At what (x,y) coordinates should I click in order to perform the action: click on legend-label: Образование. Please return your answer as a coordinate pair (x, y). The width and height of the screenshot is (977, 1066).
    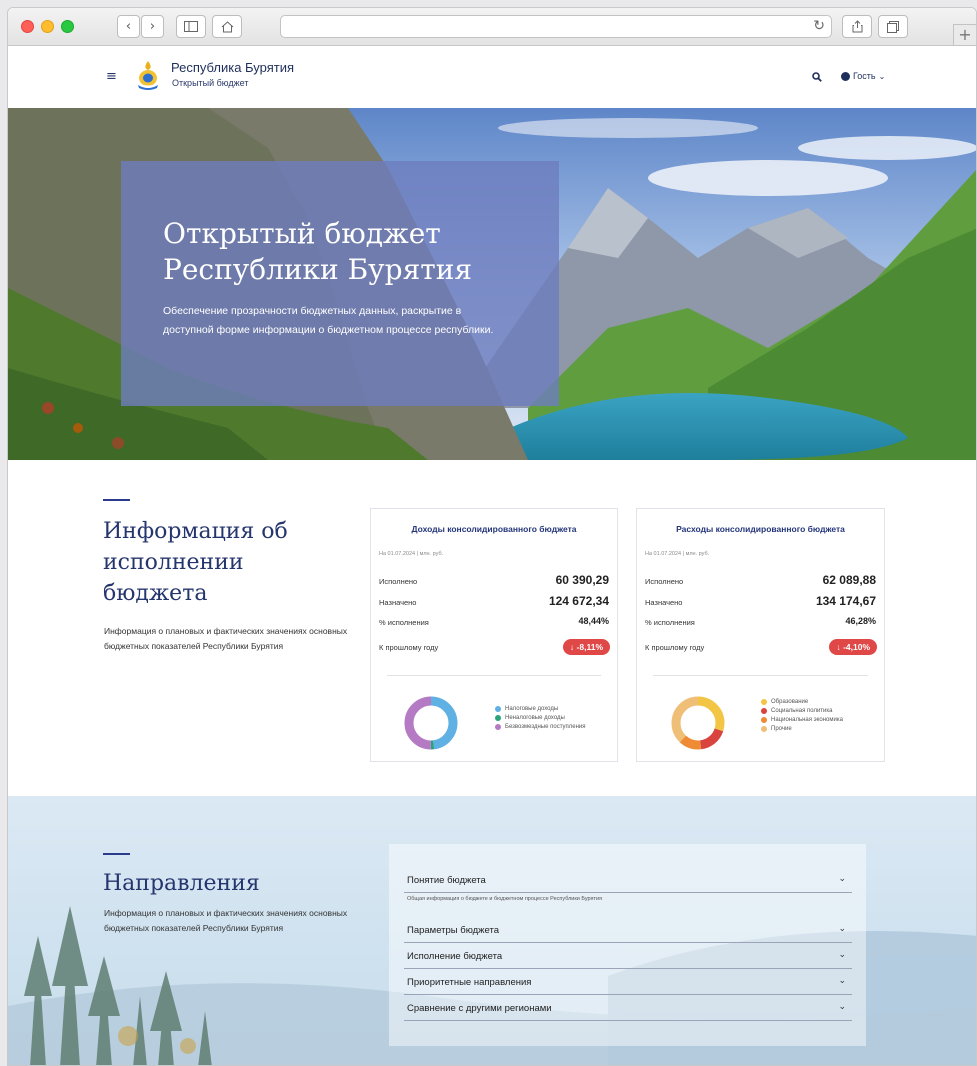
    Looking at the image, I should click on (790, 701).